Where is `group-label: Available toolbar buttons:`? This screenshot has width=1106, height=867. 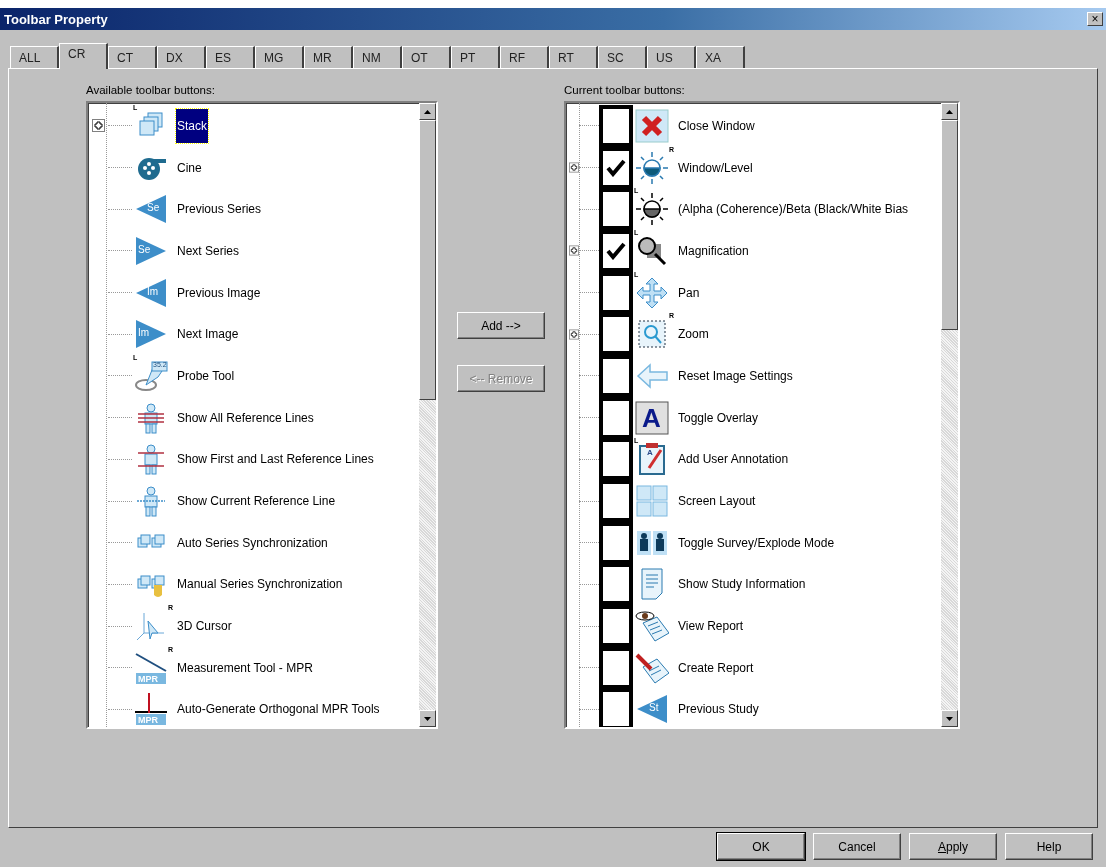
group-label: Available toolbar buttons: is located at coordinates (151, 90).